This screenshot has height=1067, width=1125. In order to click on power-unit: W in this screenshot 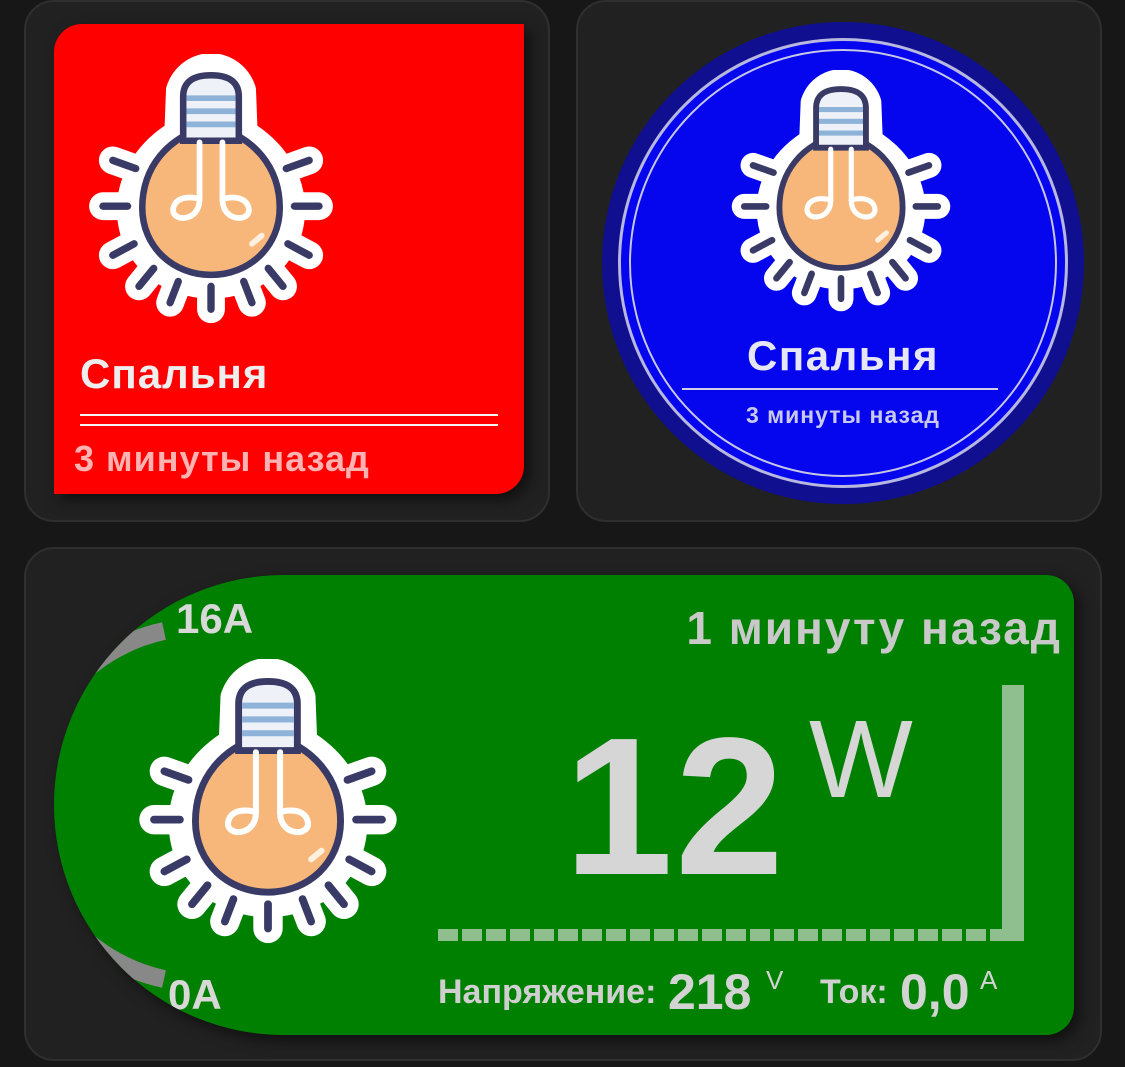, I will do `click(861, 759)`.